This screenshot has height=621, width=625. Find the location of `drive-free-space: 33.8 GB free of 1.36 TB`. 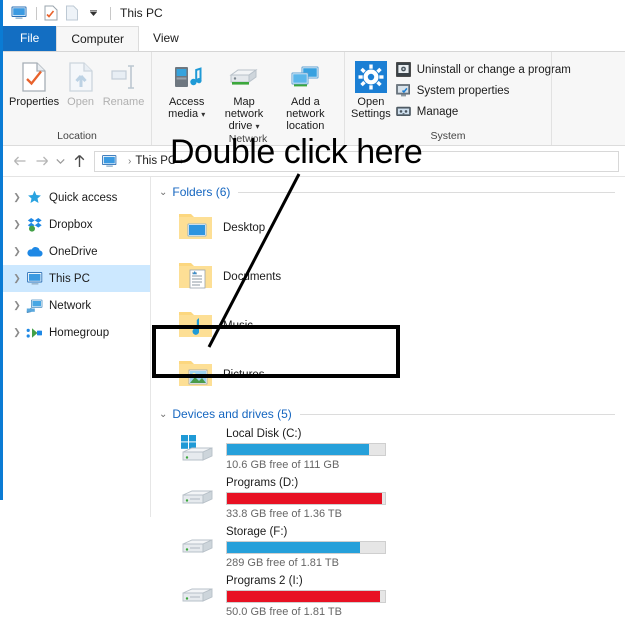

drive-free-space: 33.8 GB free of 1.36 TB is located at coordinates (284, 514).